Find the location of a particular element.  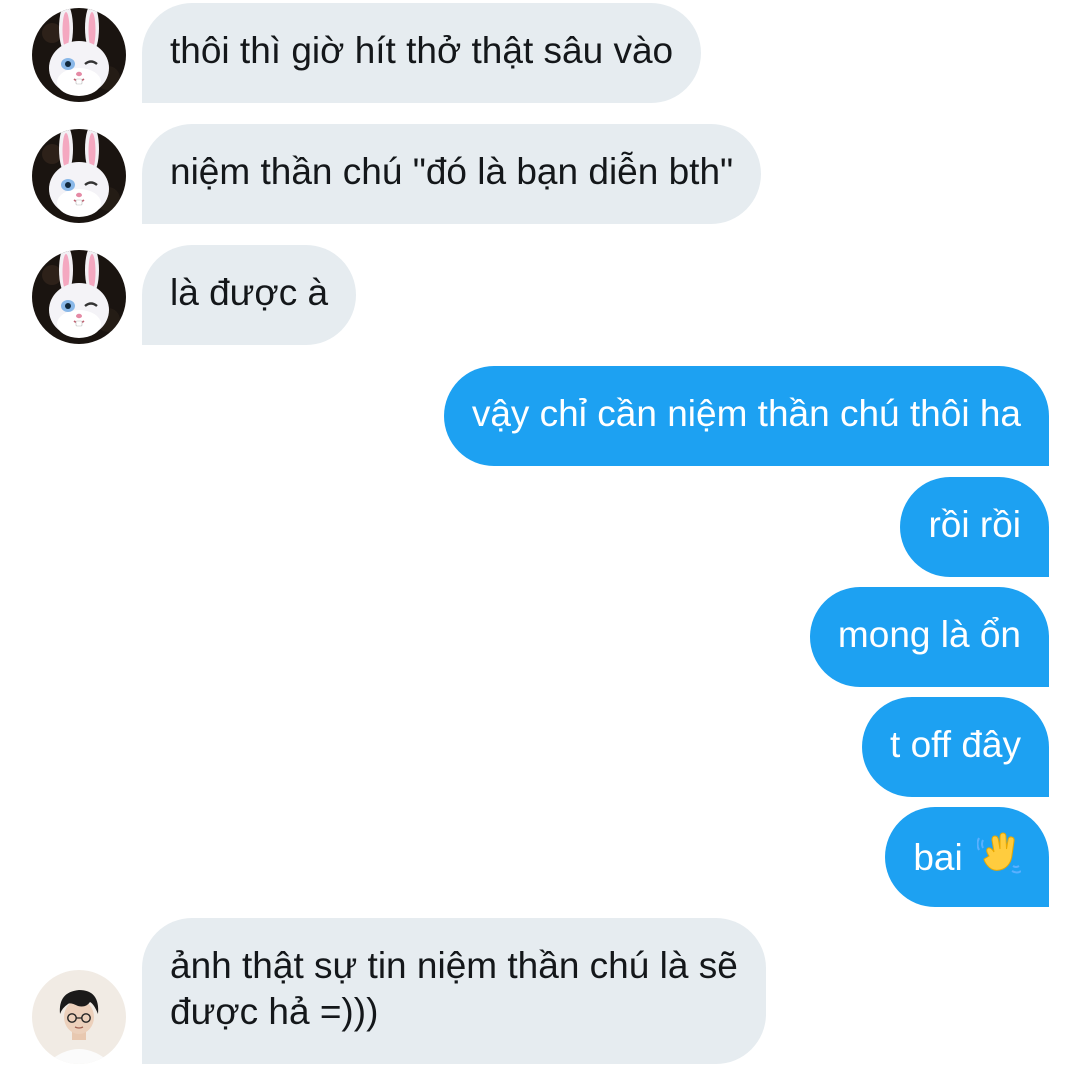

message-text: là được à is located at coordinates (249, 292).